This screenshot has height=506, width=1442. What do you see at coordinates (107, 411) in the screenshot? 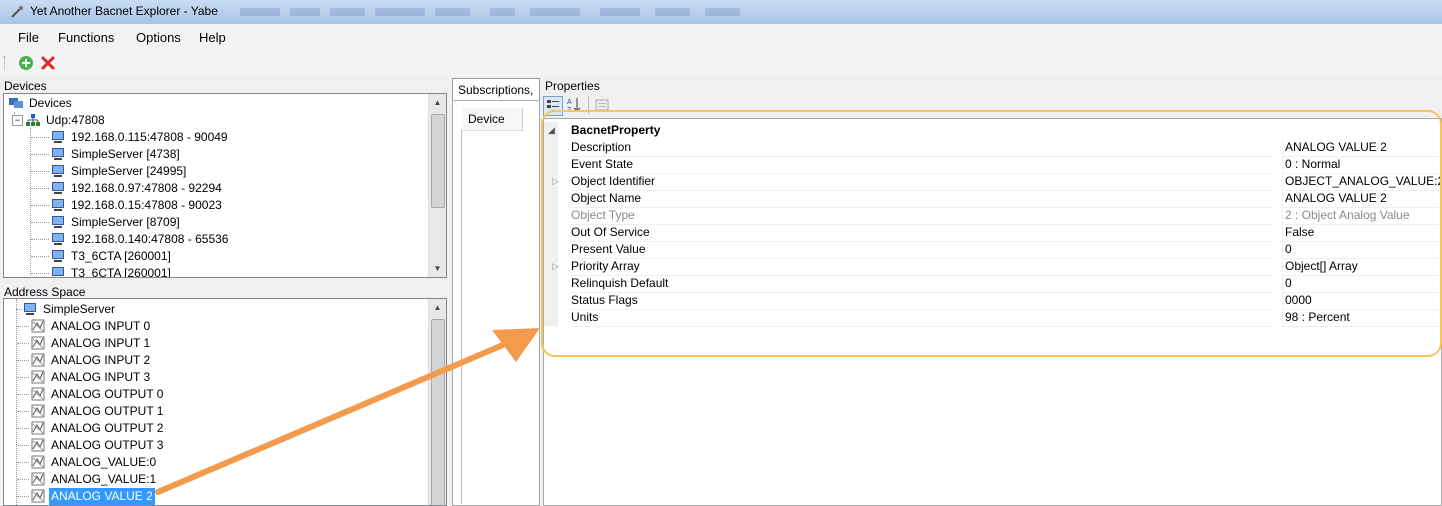
I see `tree-node-label: ANALOG OUTPUT 1` at bounding box center [107, 411].